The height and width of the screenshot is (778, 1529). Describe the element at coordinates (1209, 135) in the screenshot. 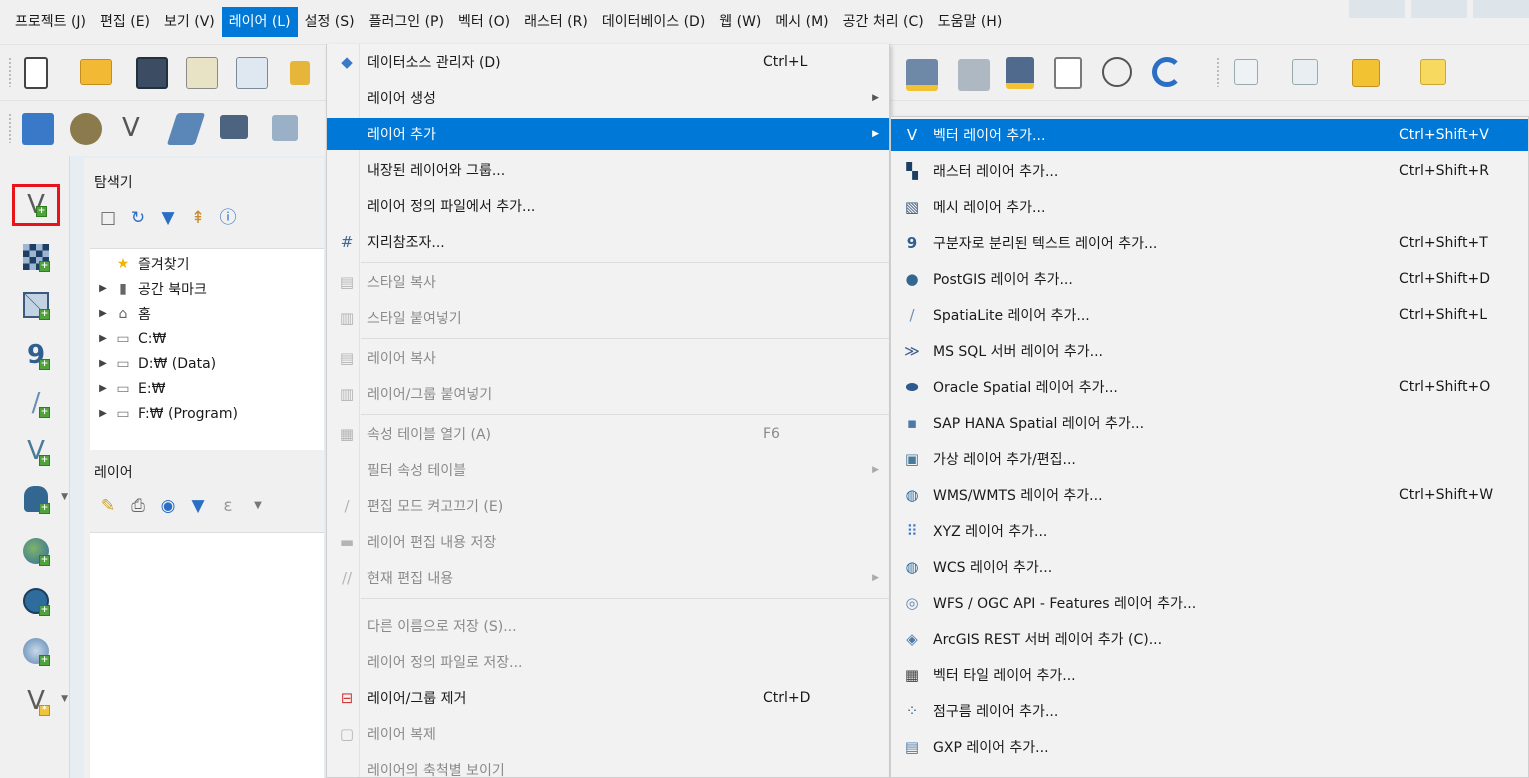

I see `submenu-item-add-vector-layer: V 벡터 레이어 추가... Ctrl+Shift+V` at that location.